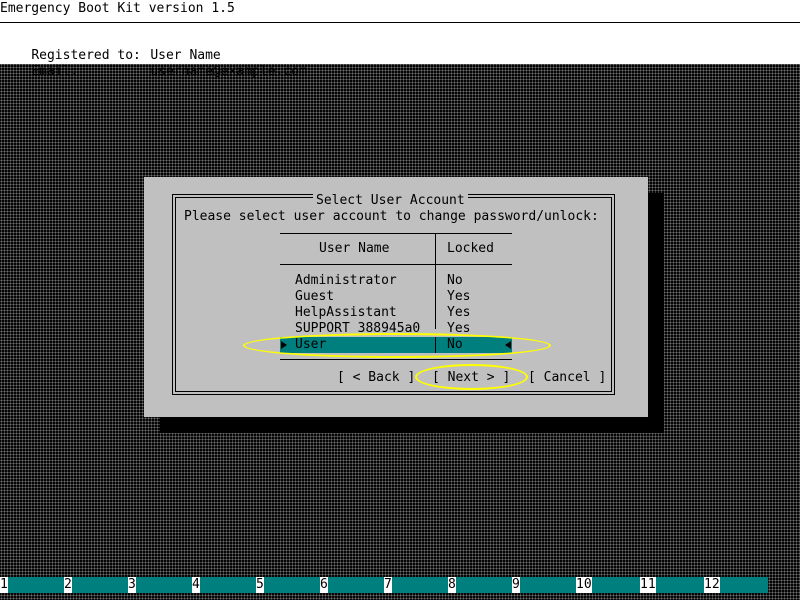 The height and width of the screenshot is (600, 800). What do you see at coordinates (390, 200) in the screenshot?
I see `dialog-title: Select User Account` at bounding box center [390, 200].